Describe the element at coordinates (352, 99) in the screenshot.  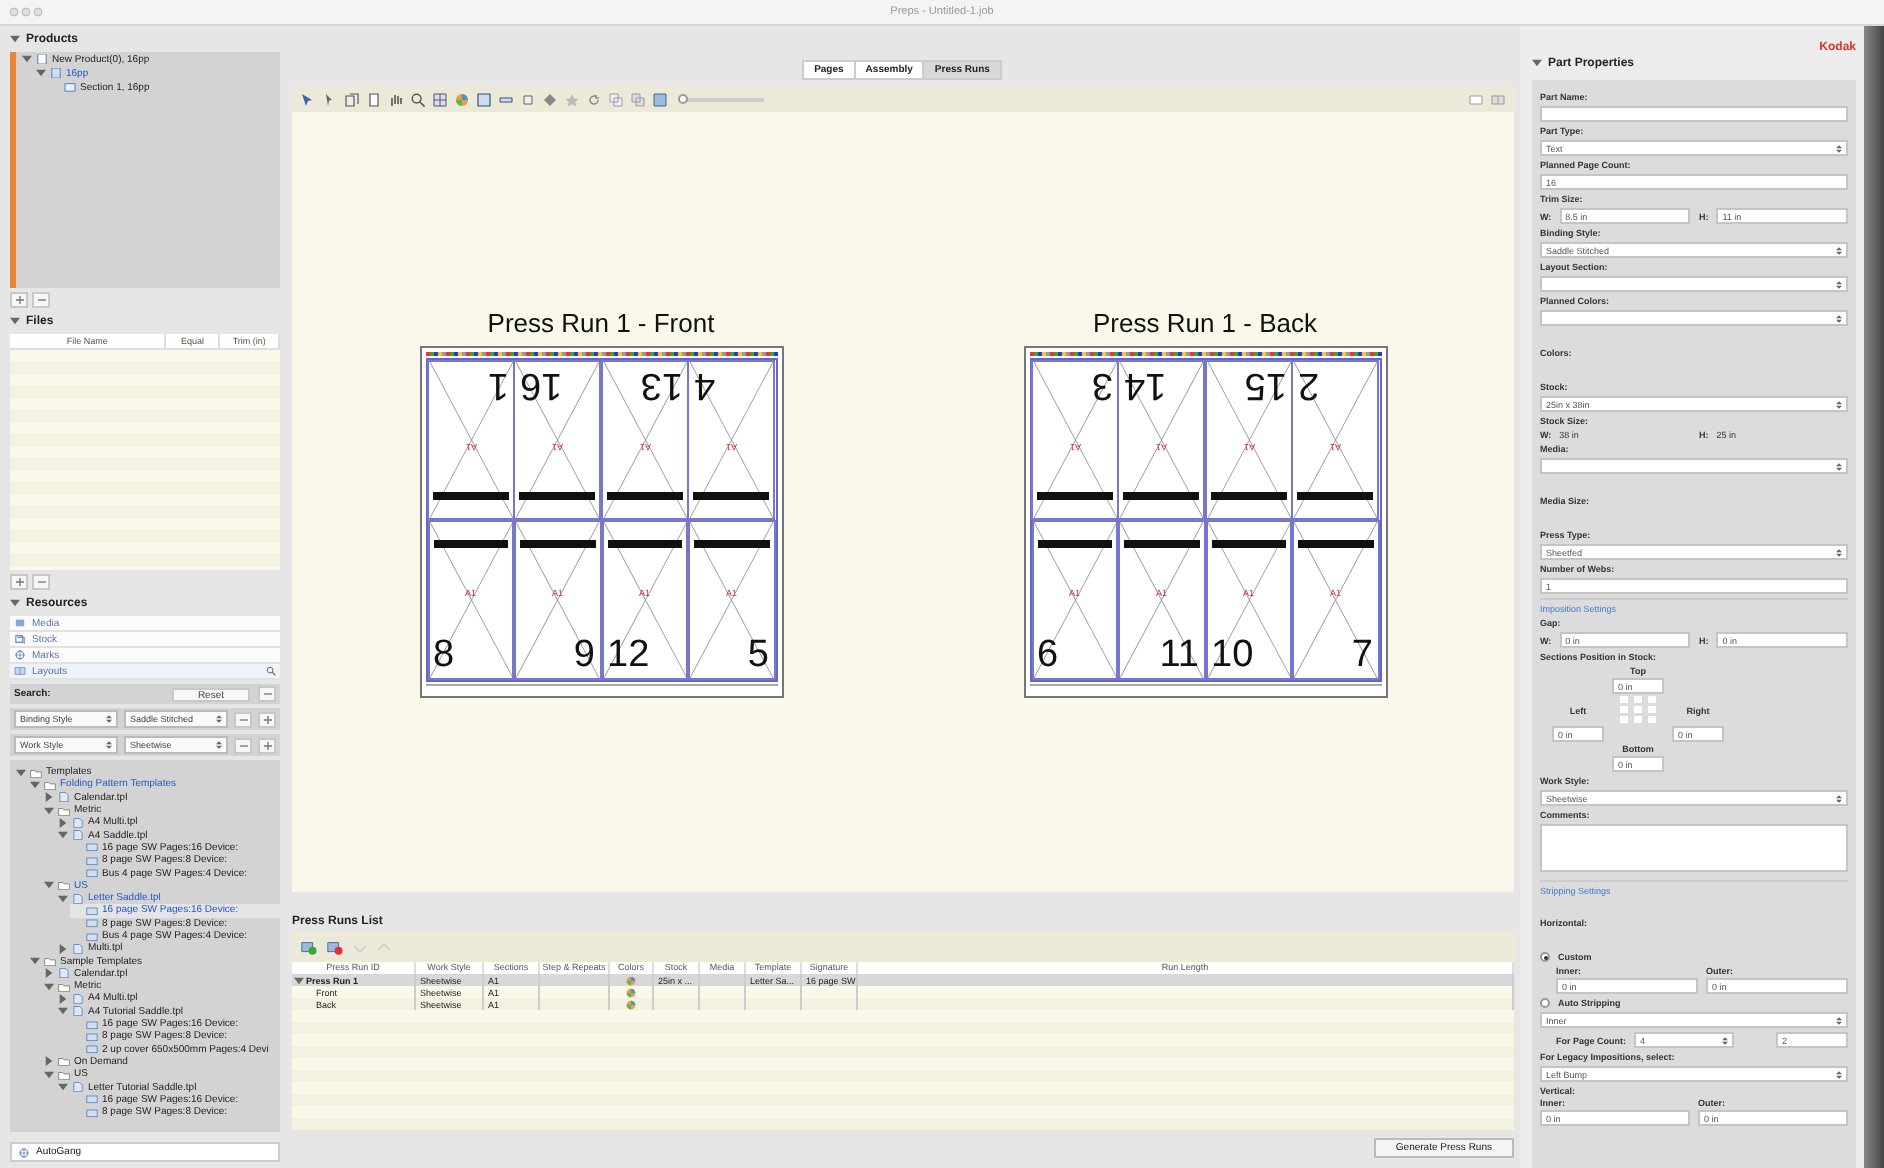
I see `pages-icon` at that location.